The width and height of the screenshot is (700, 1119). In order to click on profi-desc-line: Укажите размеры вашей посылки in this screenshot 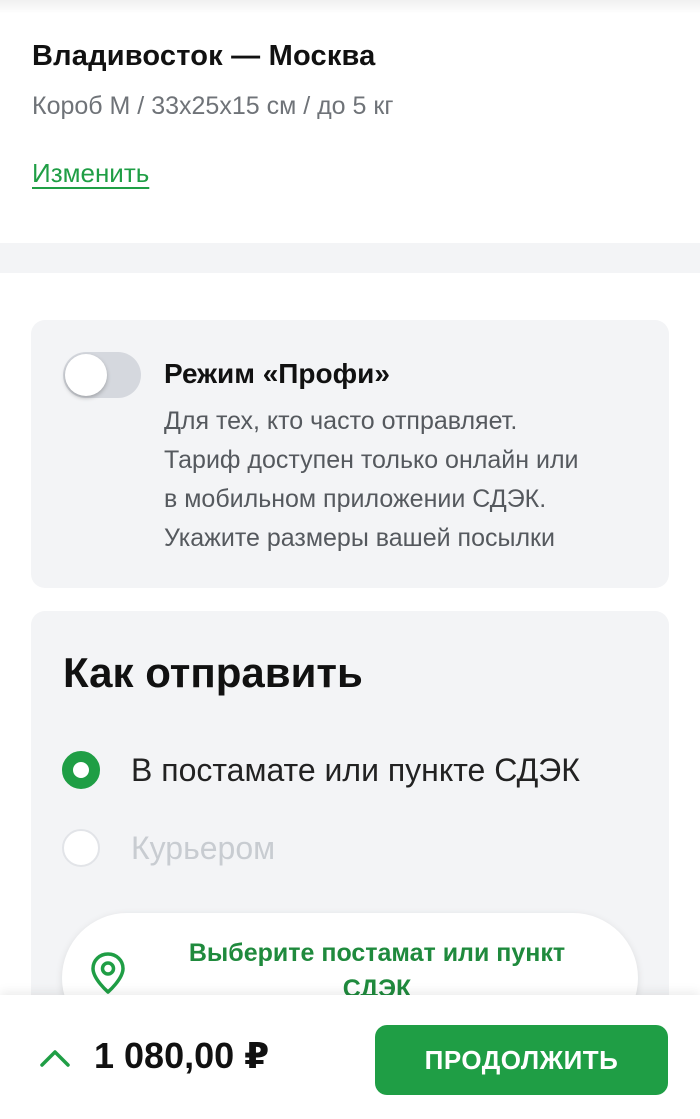, I will do `click(359, 538)`.